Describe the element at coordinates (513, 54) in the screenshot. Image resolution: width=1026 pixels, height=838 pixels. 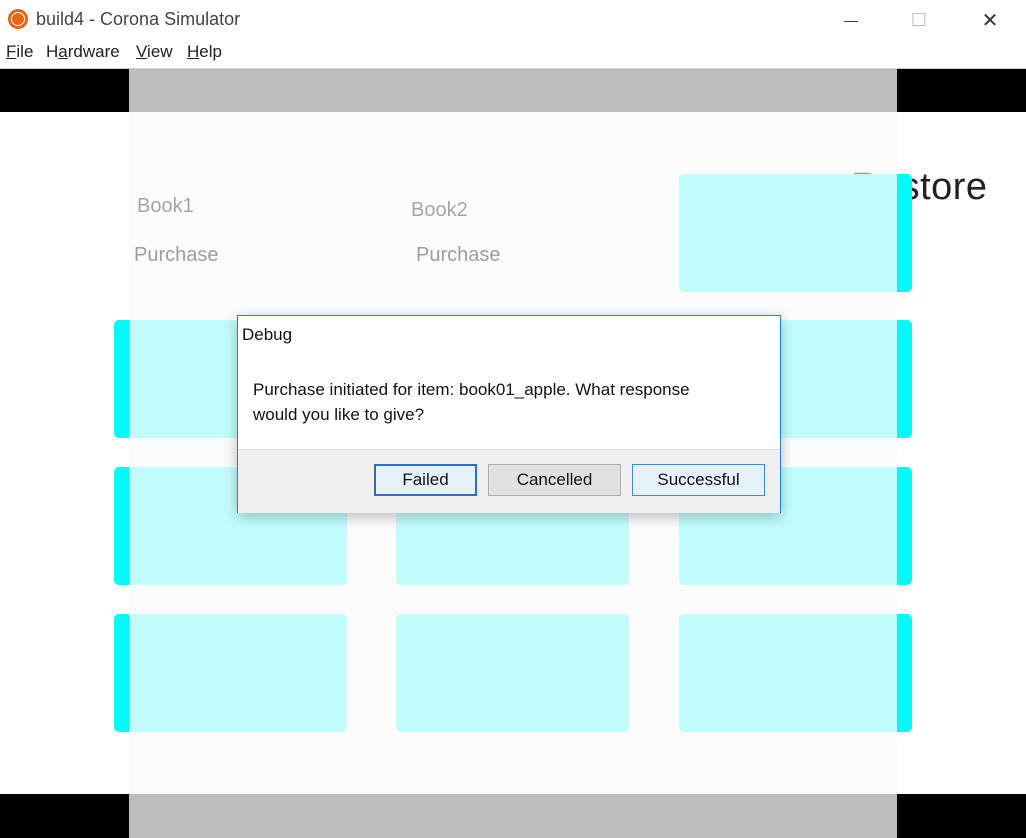
I see `menu-bar: File Hardware View Help` at that location.